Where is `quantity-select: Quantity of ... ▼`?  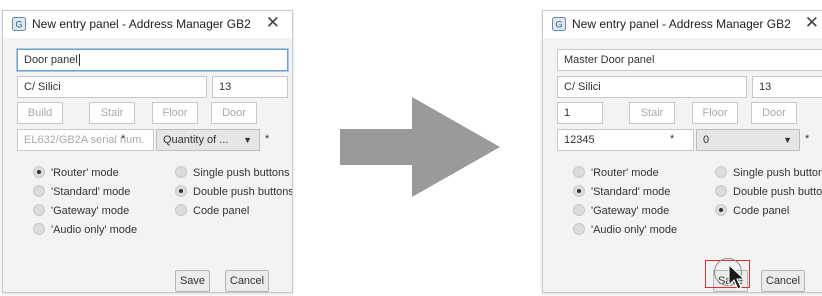 quantity-select: Quantity of ... ▼ is located at coordinates (208, 140).